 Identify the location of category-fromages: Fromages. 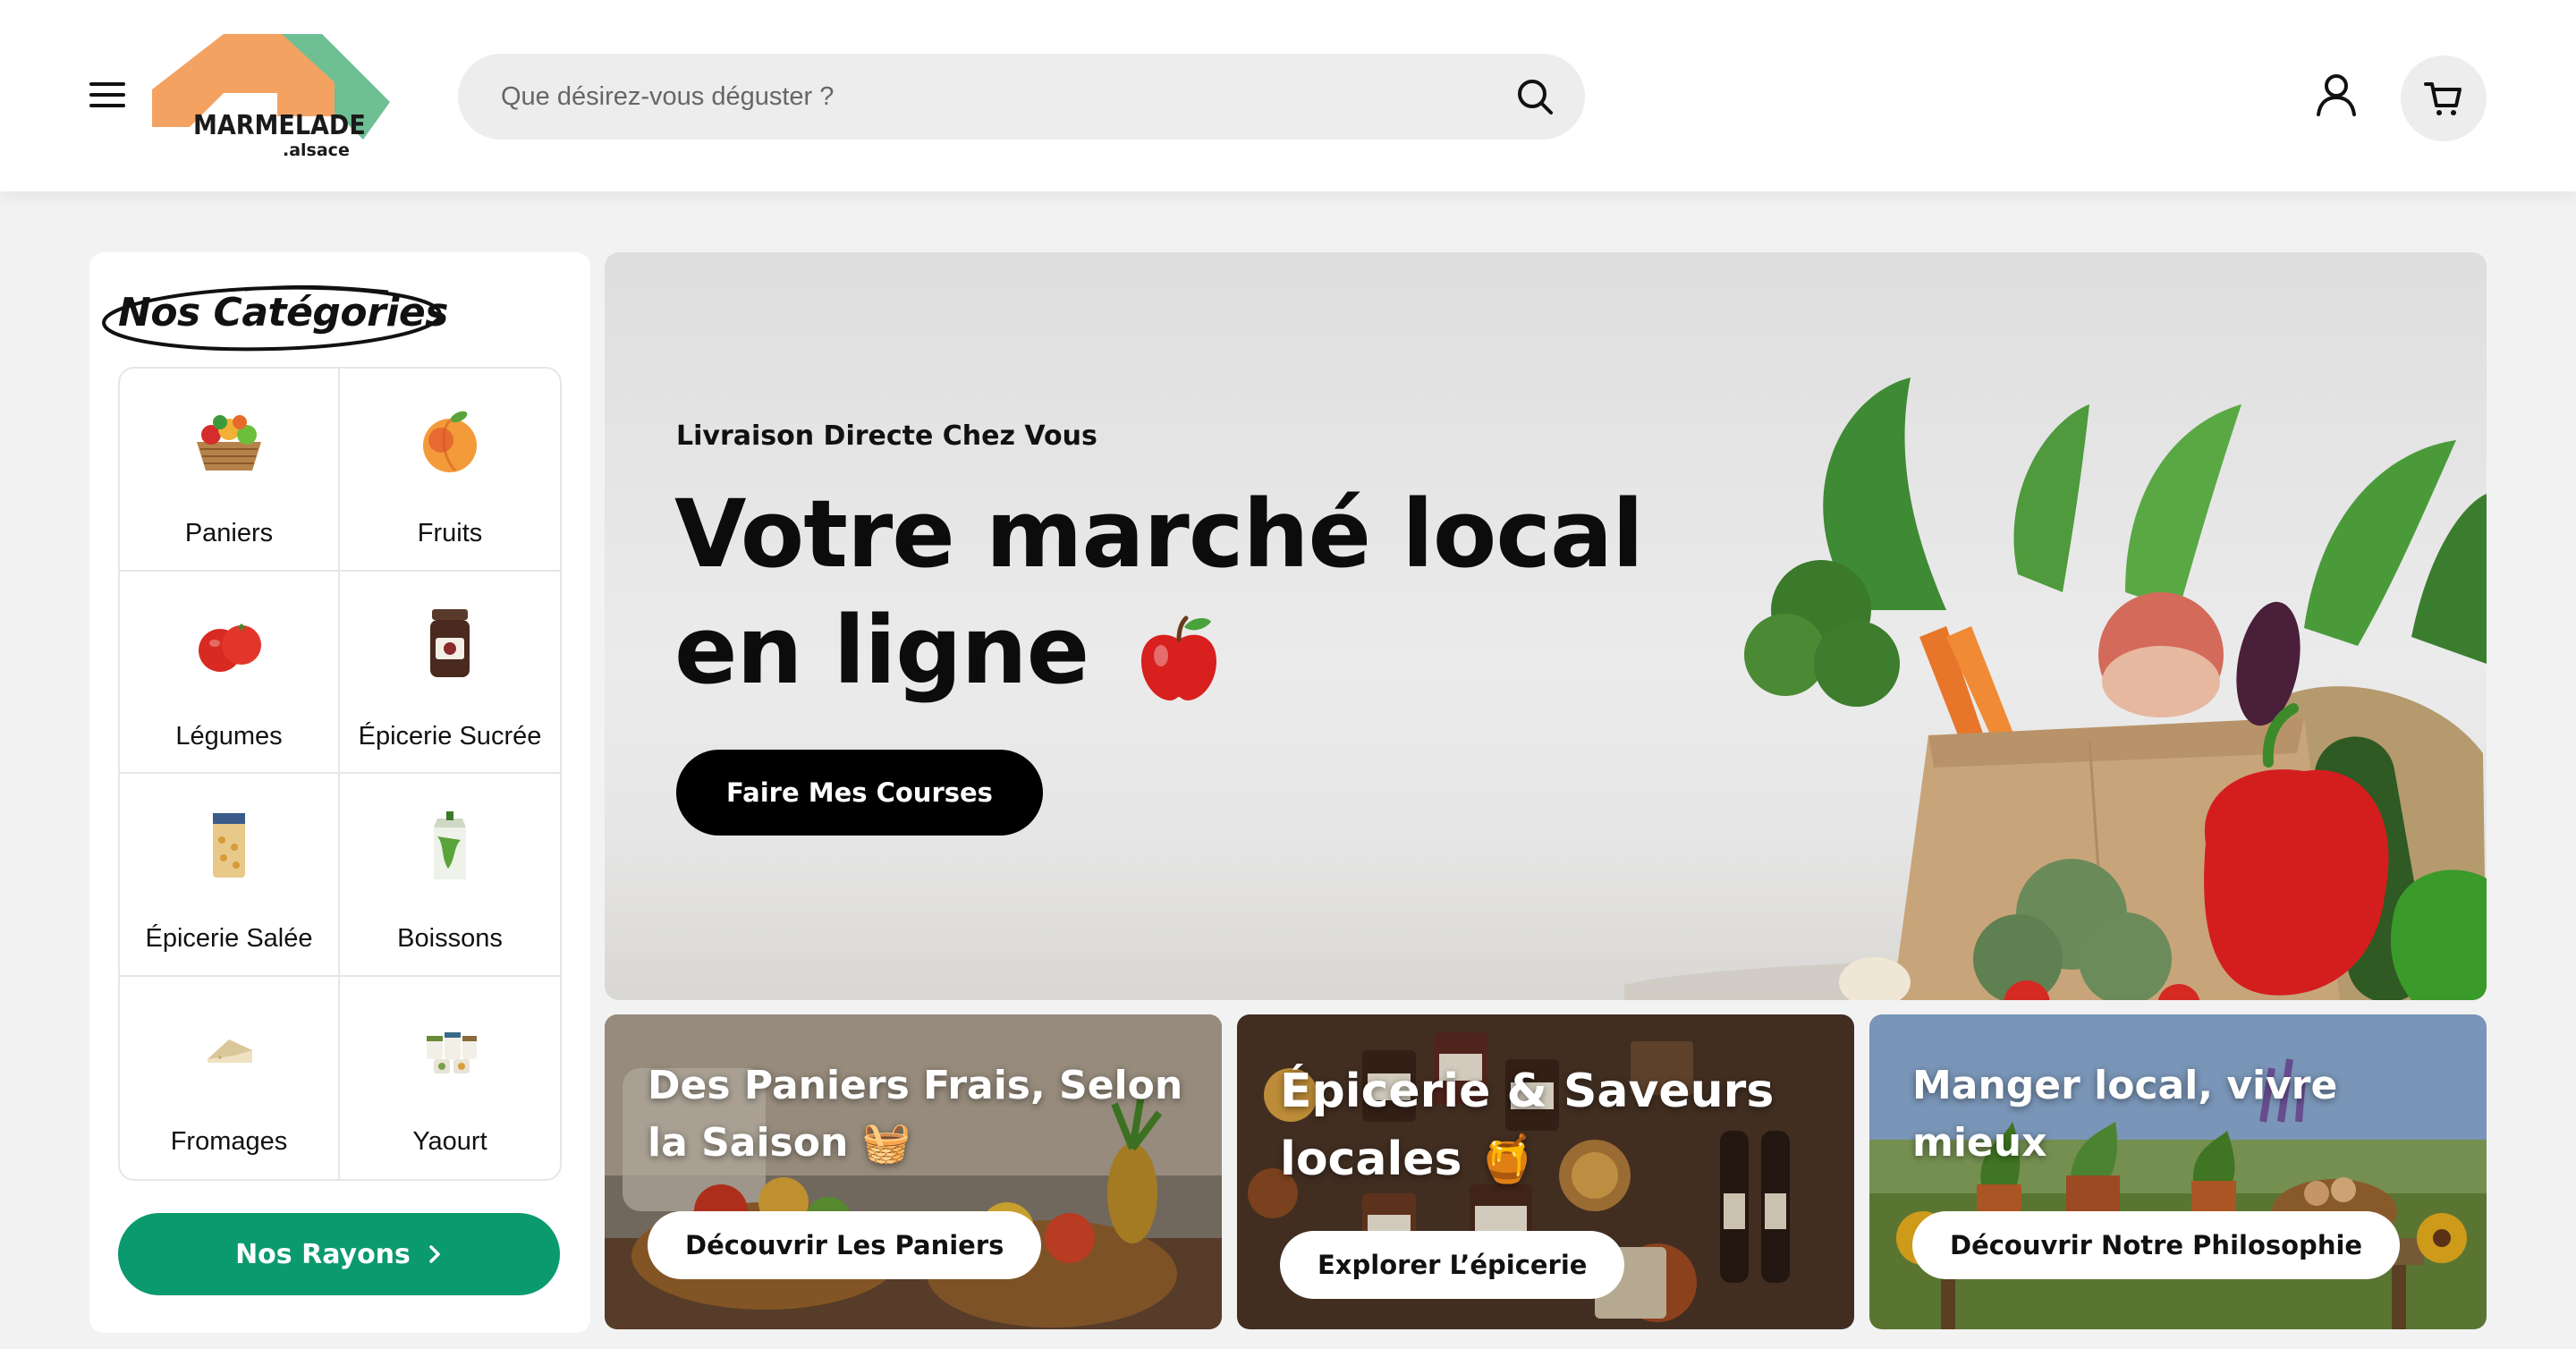
(230, 1077).